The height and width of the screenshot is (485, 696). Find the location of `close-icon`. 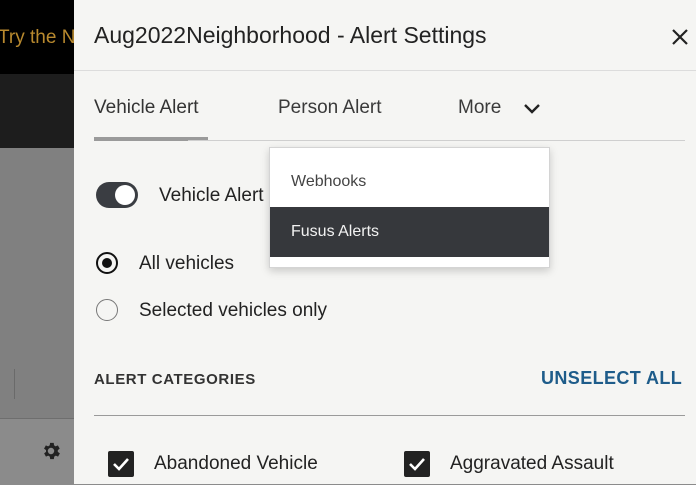

close-icon is located at coordinates (680, 37).